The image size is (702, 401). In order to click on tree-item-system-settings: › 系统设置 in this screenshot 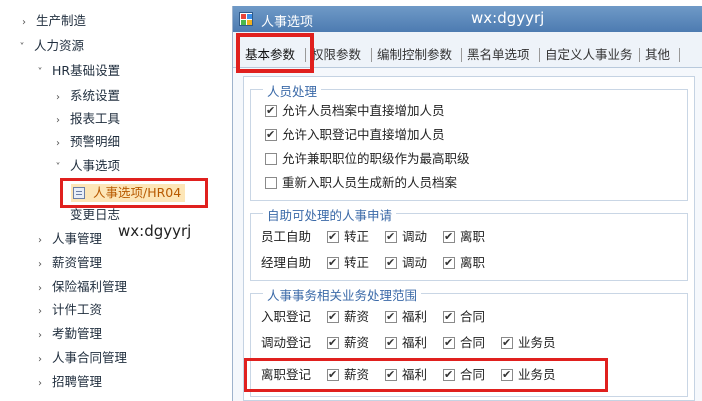, I will do `click(86, 96)`.